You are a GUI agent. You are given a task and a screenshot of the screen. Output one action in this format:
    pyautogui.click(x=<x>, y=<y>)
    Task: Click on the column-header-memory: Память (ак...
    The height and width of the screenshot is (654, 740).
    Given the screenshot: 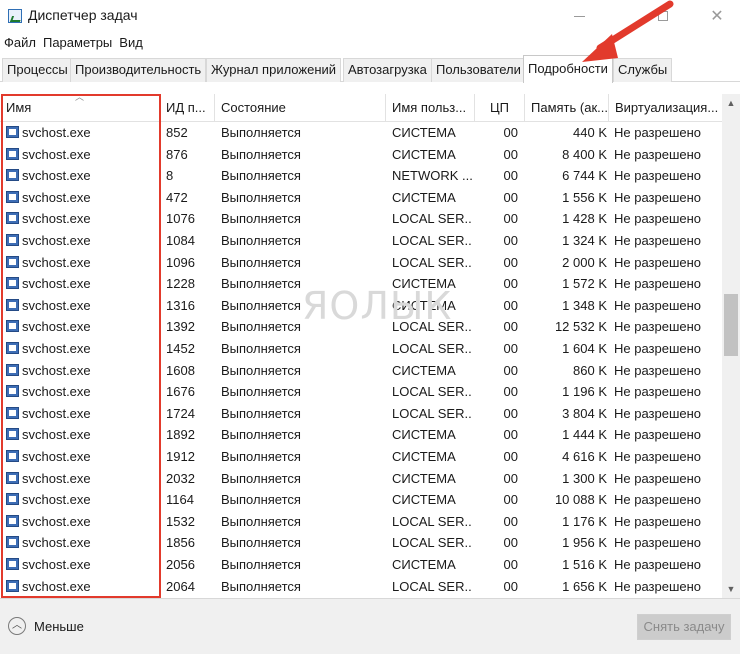 What is the action you would take?
    pyautogui.click(x=567, y=108)
    